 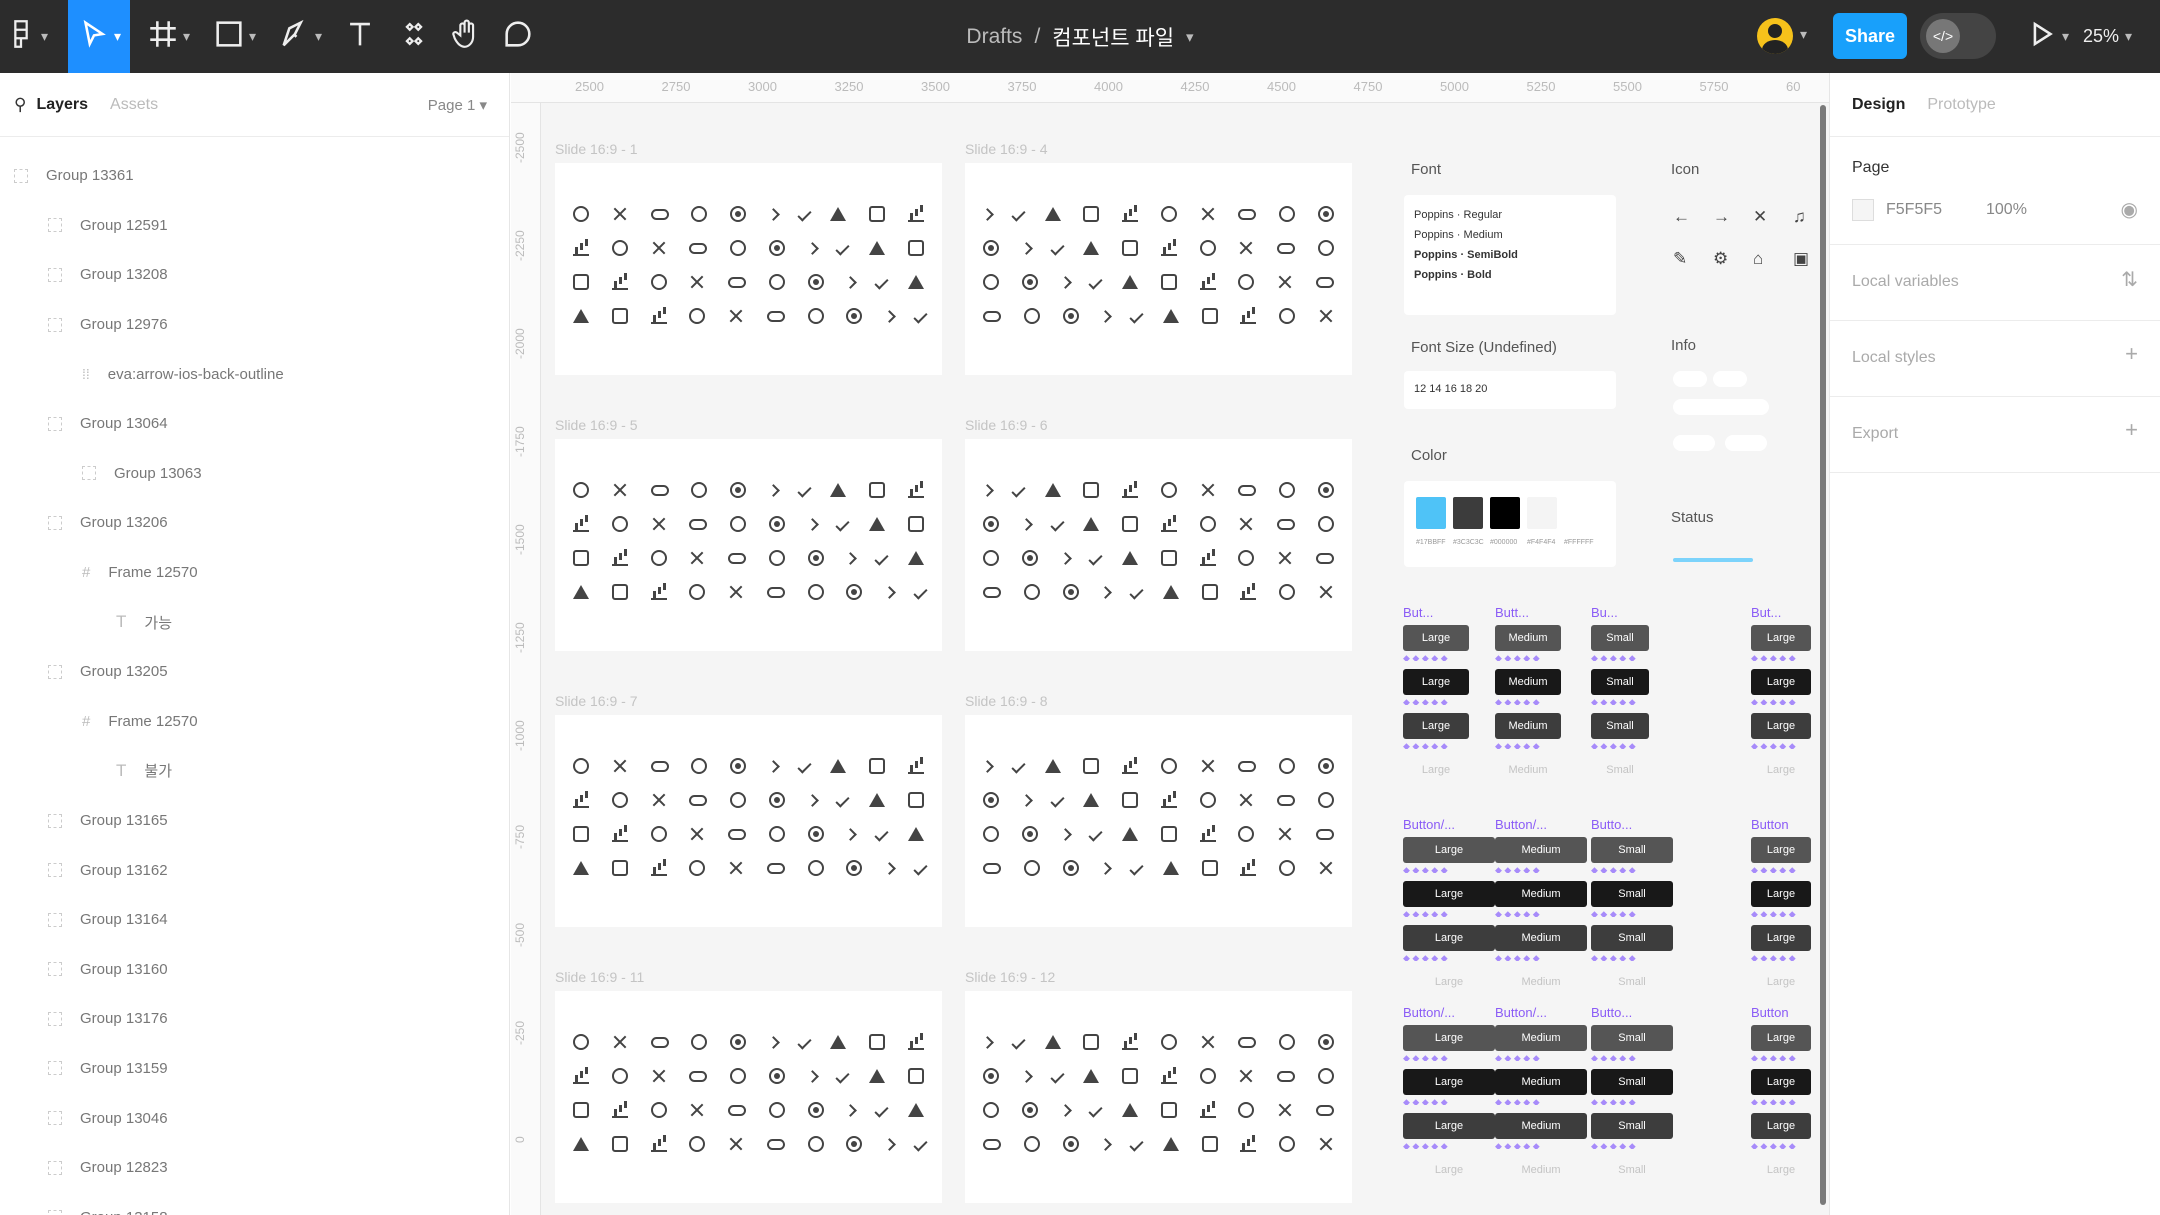 I want to click on font-size-card: 12 14 16 18 20, so click(x=1510, y=390).